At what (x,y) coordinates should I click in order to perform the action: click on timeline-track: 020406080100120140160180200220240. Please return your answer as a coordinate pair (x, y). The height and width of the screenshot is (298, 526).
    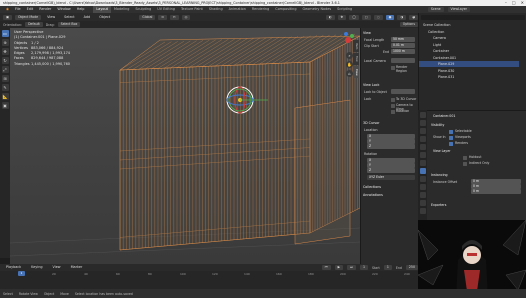
    Looking at the image, I should click on (209, 280).